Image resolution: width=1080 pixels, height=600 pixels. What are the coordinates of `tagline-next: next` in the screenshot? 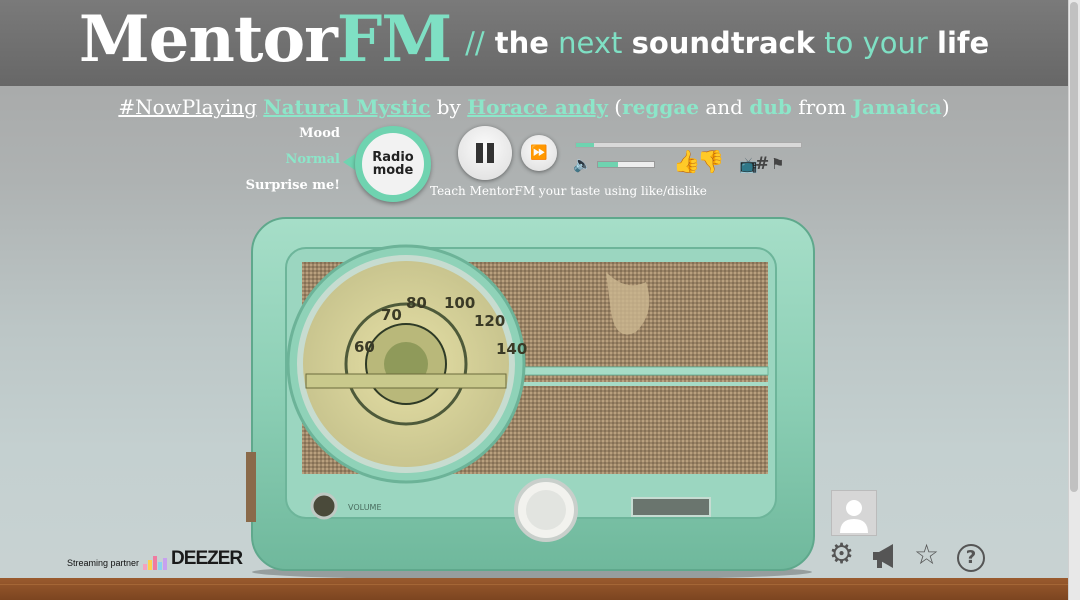 It's located at (590, 43).